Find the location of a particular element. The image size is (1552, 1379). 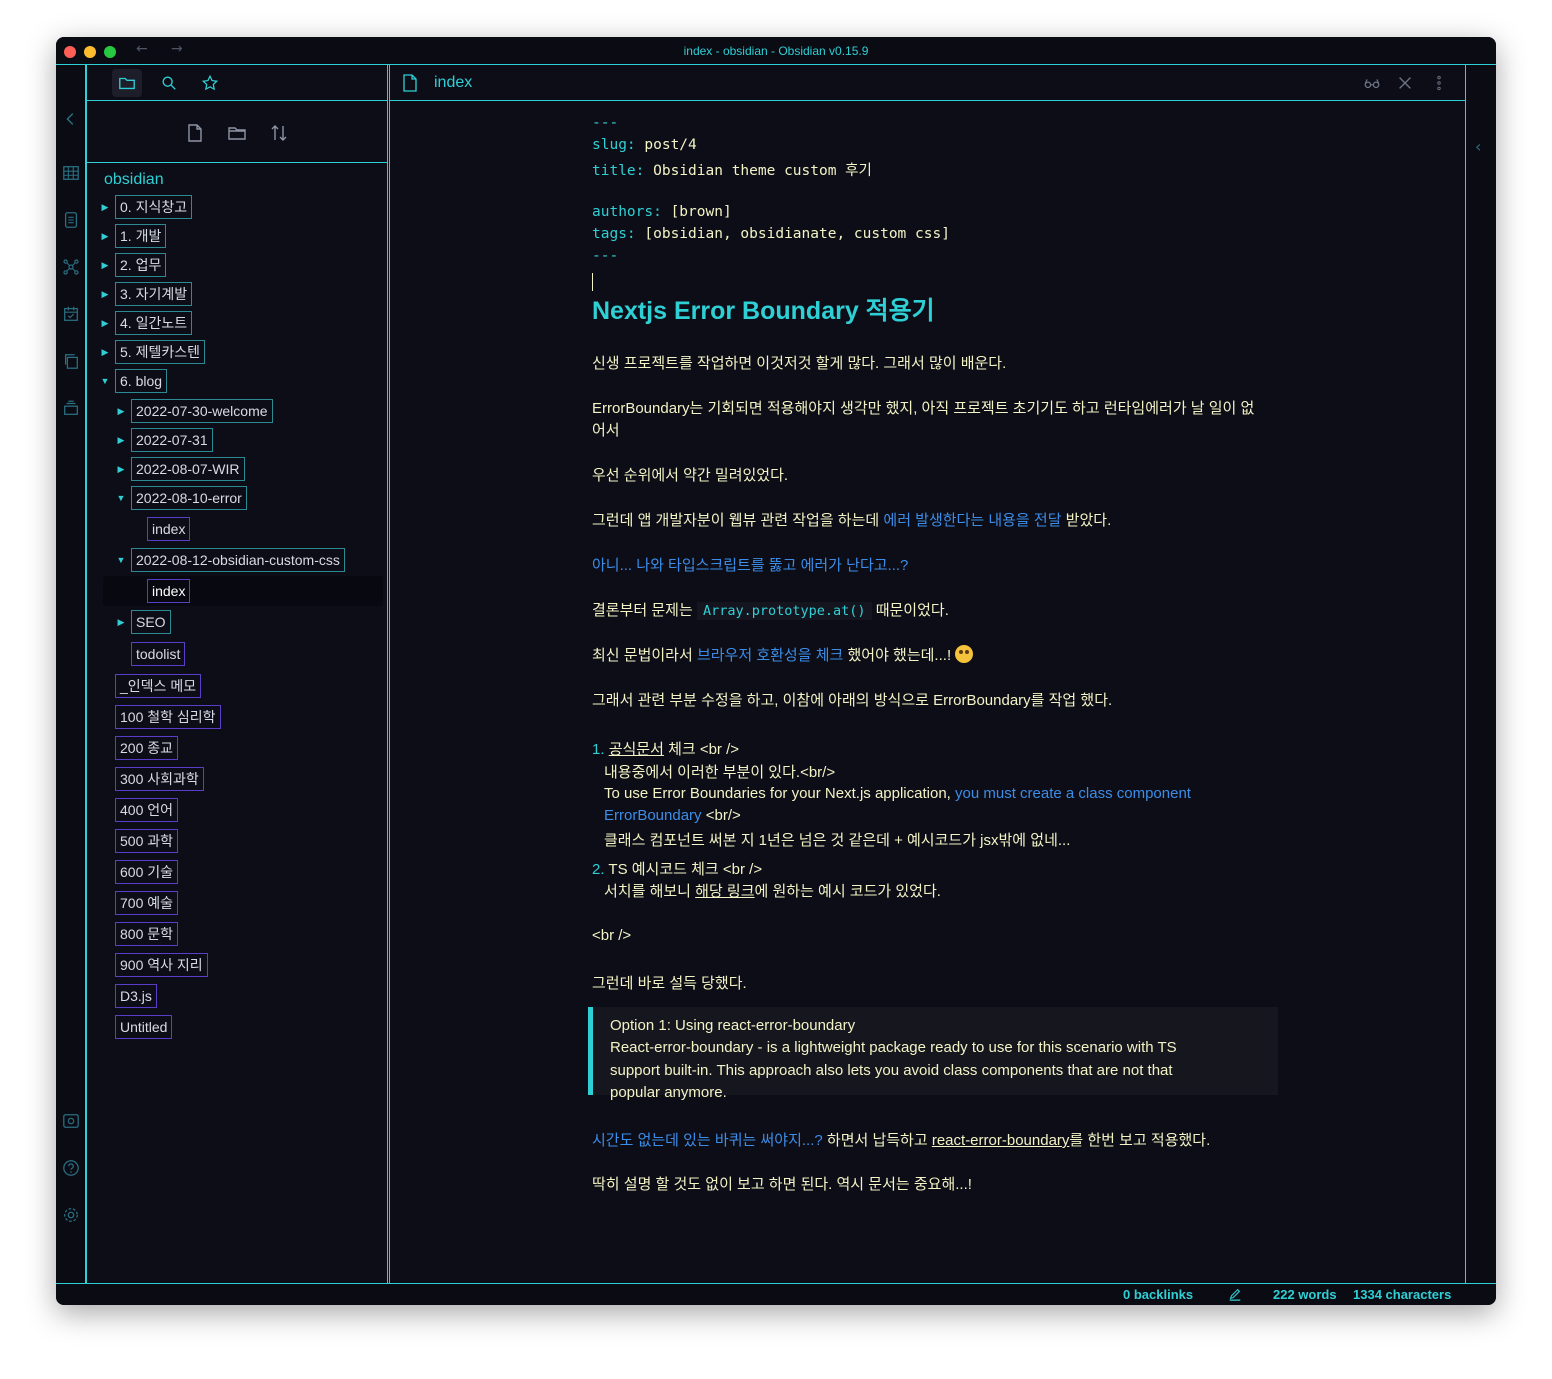

library-link: react-error-boundary is located at coordinates (1001, 1140).